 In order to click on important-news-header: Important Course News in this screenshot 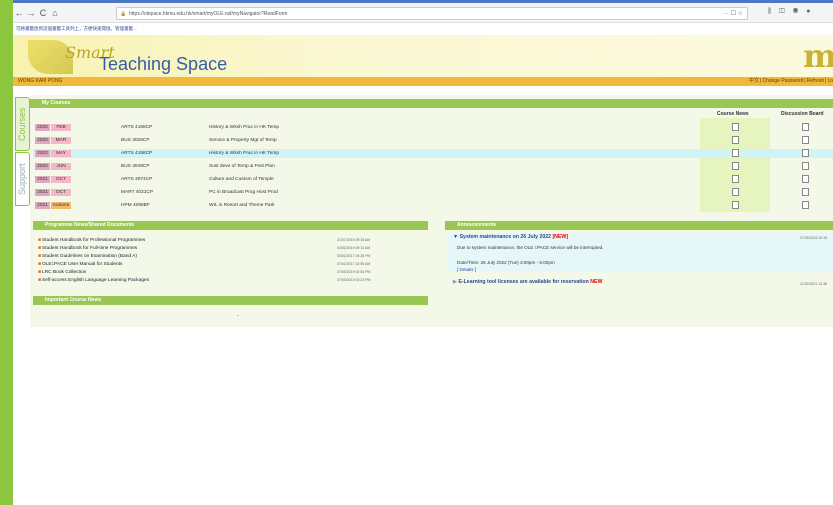, I will do `click(230, 300)`.